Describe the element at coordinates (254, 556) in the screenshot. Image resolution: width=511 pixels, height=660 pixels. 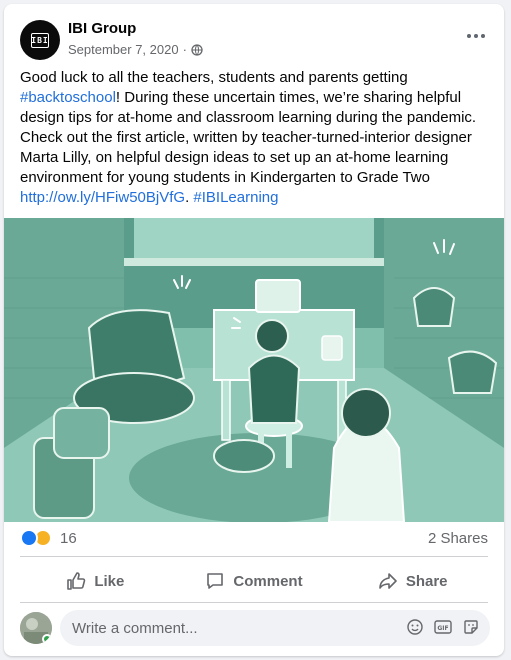
I see `divider-top` at that location.